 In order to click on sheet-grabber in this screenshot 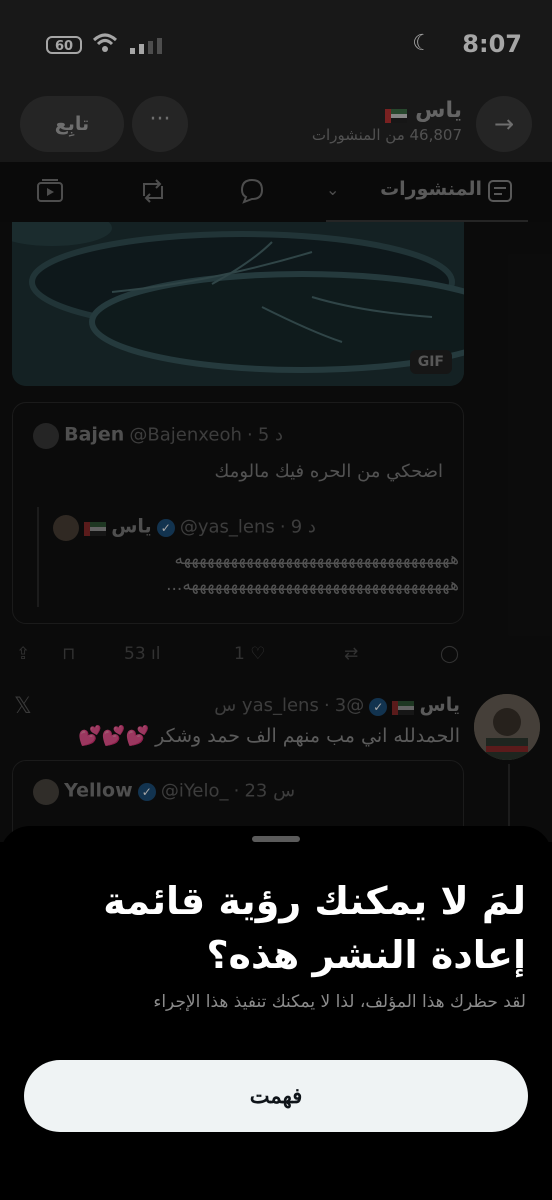, I will do `click(276, 839)`.